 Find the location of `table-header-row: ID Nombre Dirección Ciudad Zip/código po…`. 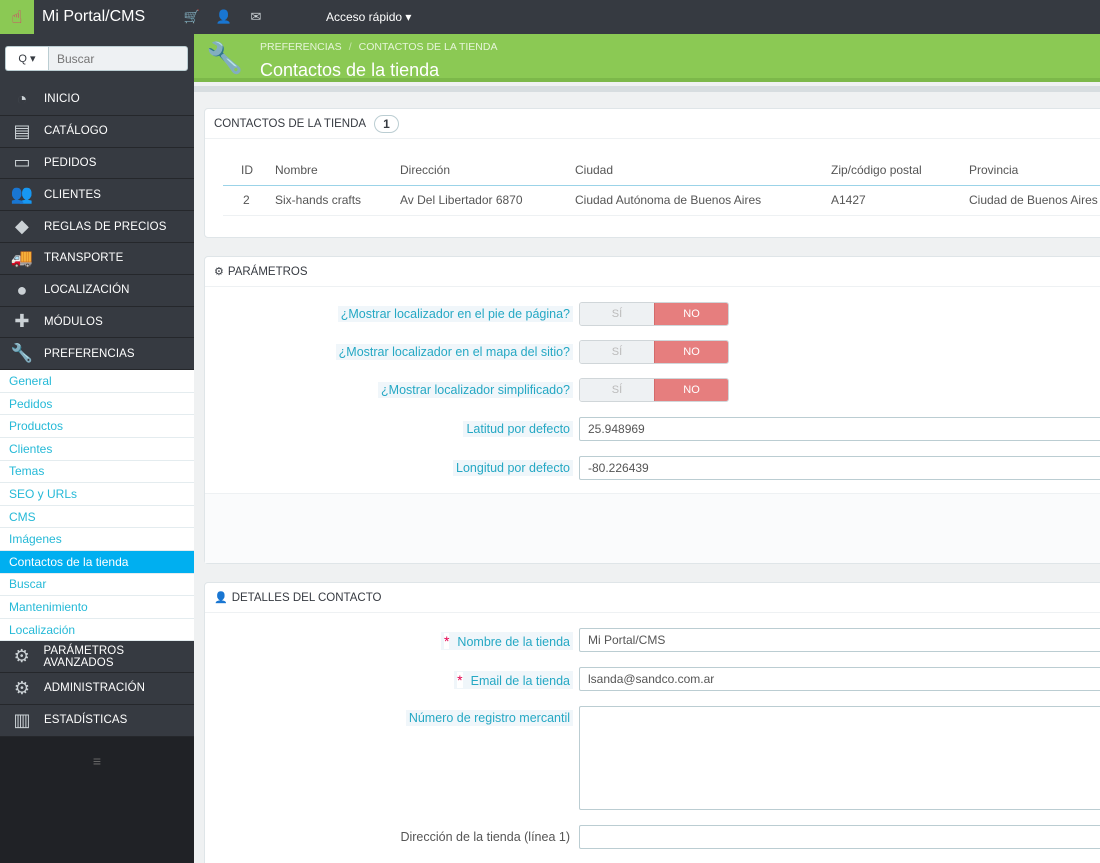

table-header-row: ID Nombre Dirección Ciudad Zip/código po… is located at coordinates (661, 170).